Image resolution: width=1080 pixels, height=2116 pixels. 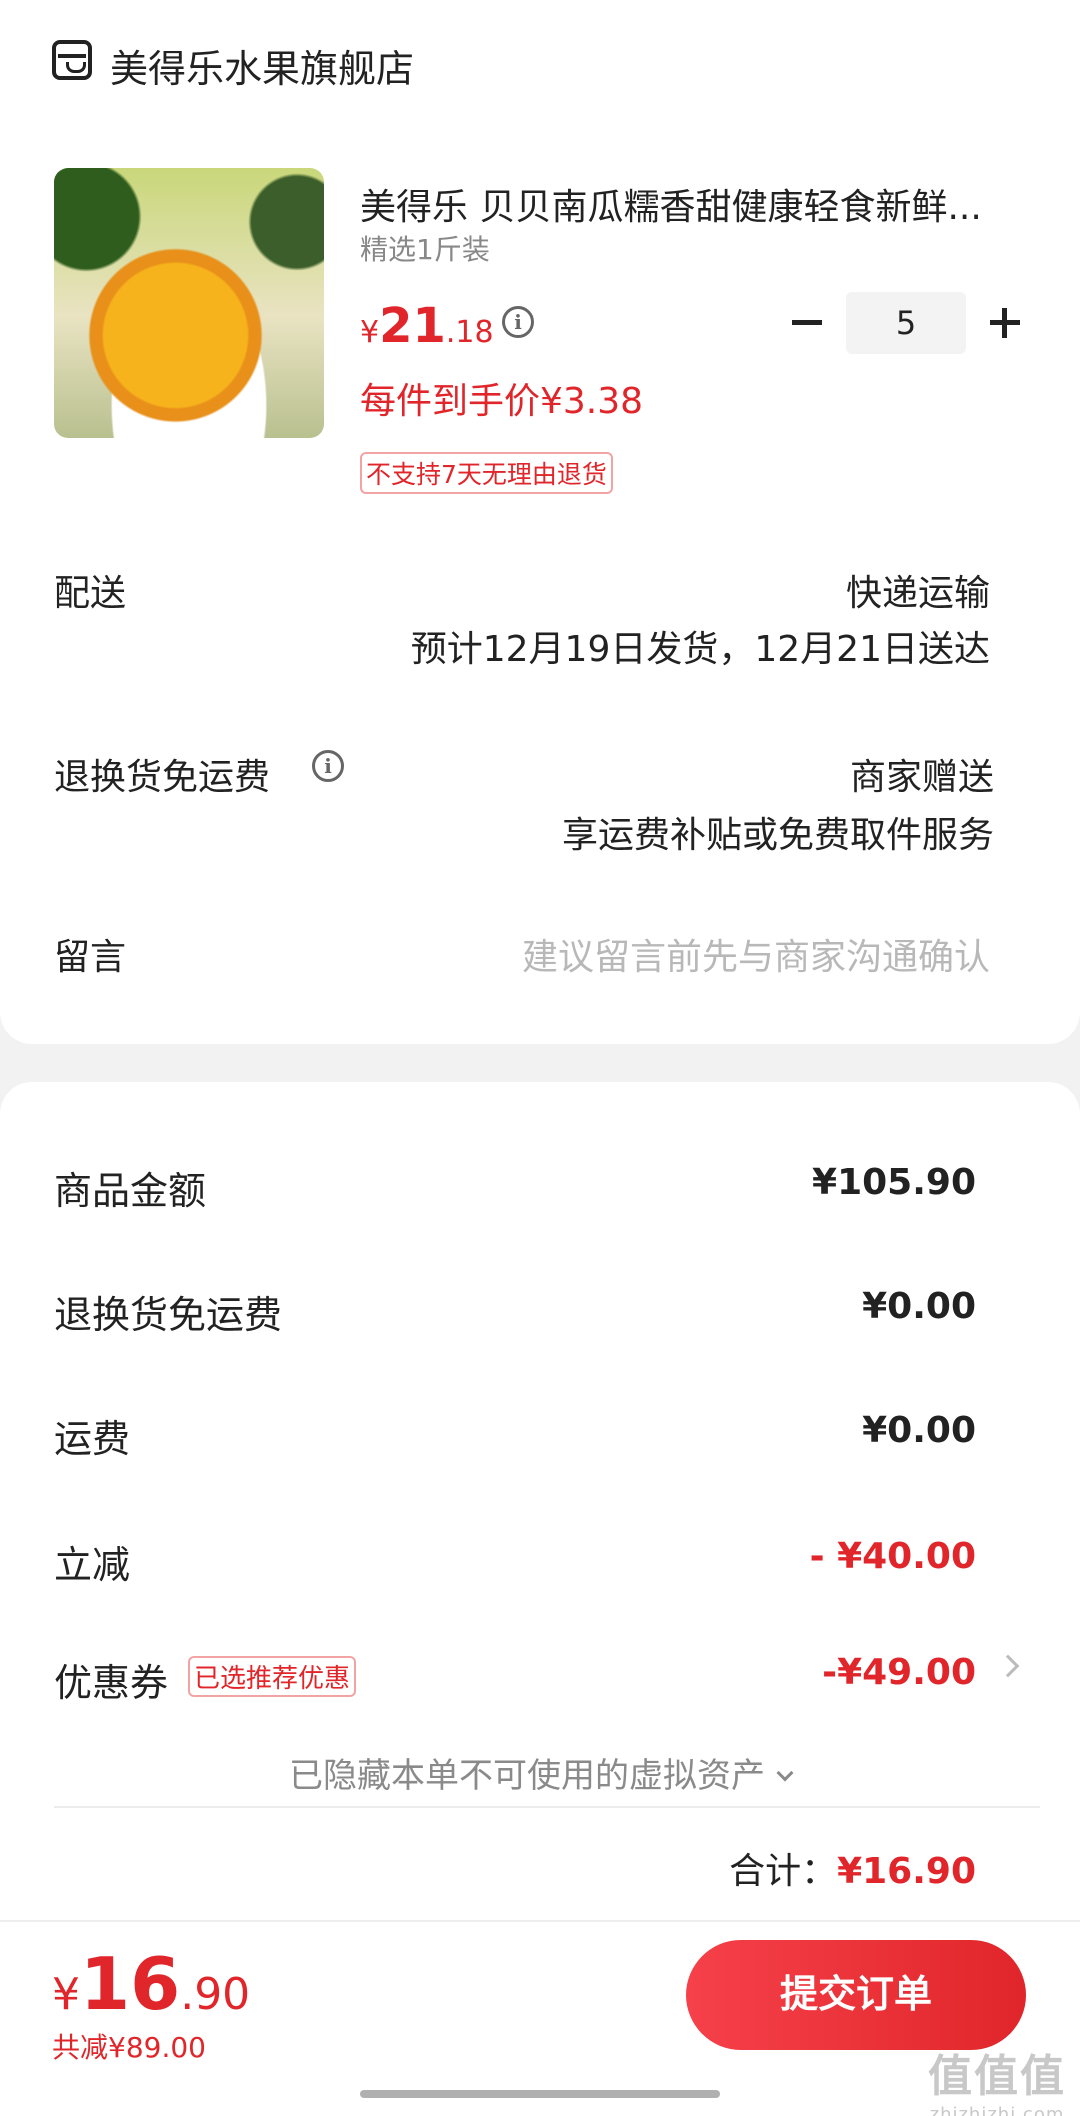 What do you see at coordinates (425, 249) in the screenshot?
I see `product-spec: 精选1斤装` at bounding box center [425, 249].